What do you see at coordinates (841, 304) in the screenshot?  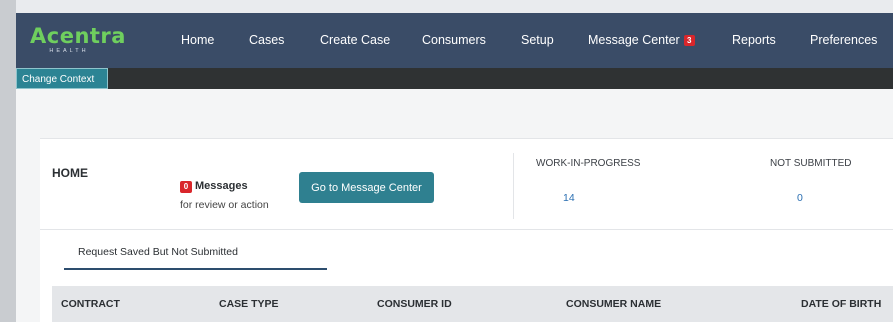 I see `column-header-date-of-birth: DATE OF BIRTH` at bounding box center [841, 304].